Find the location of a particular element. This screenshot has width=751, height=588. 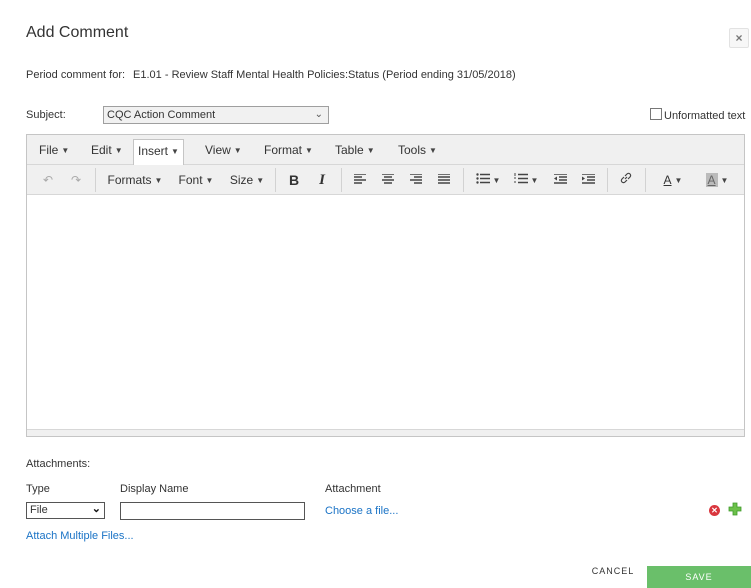

column-header-attachment: Attachment is located at coordinates (353, 489).